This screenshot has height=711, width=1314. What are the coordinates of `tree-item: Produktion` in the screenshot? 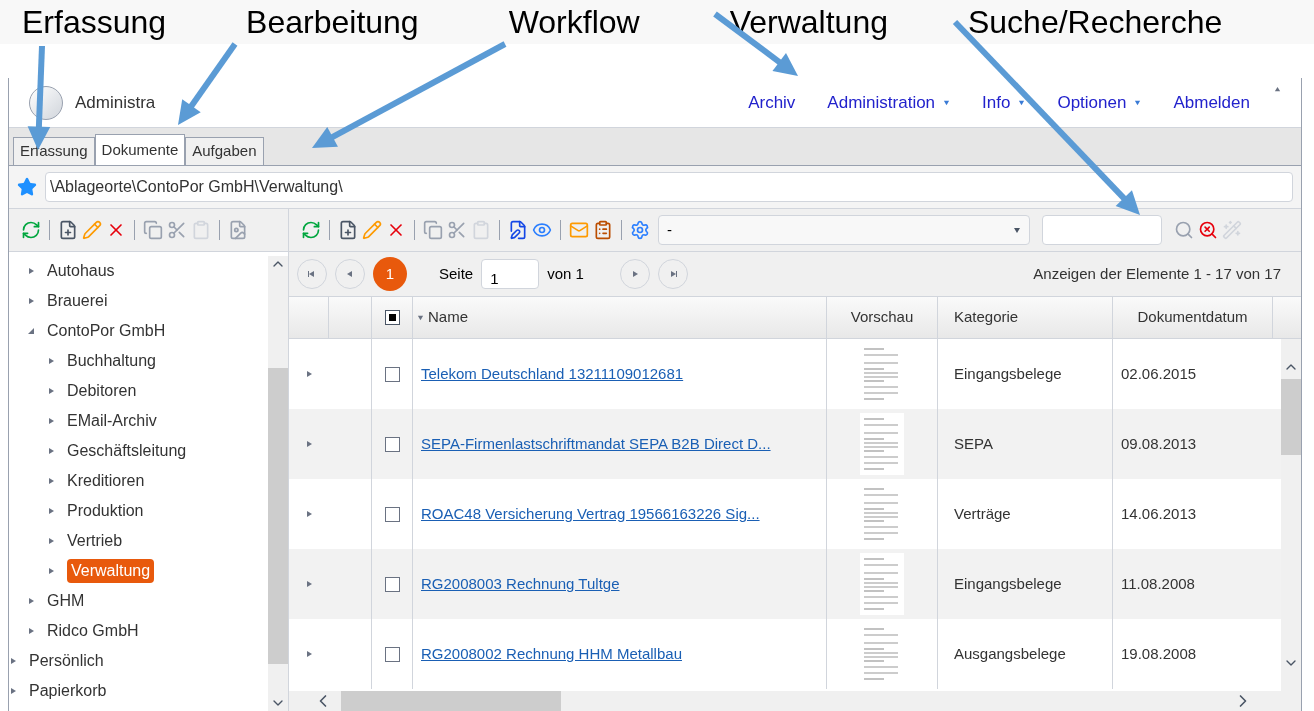 It's located at (105, 511).